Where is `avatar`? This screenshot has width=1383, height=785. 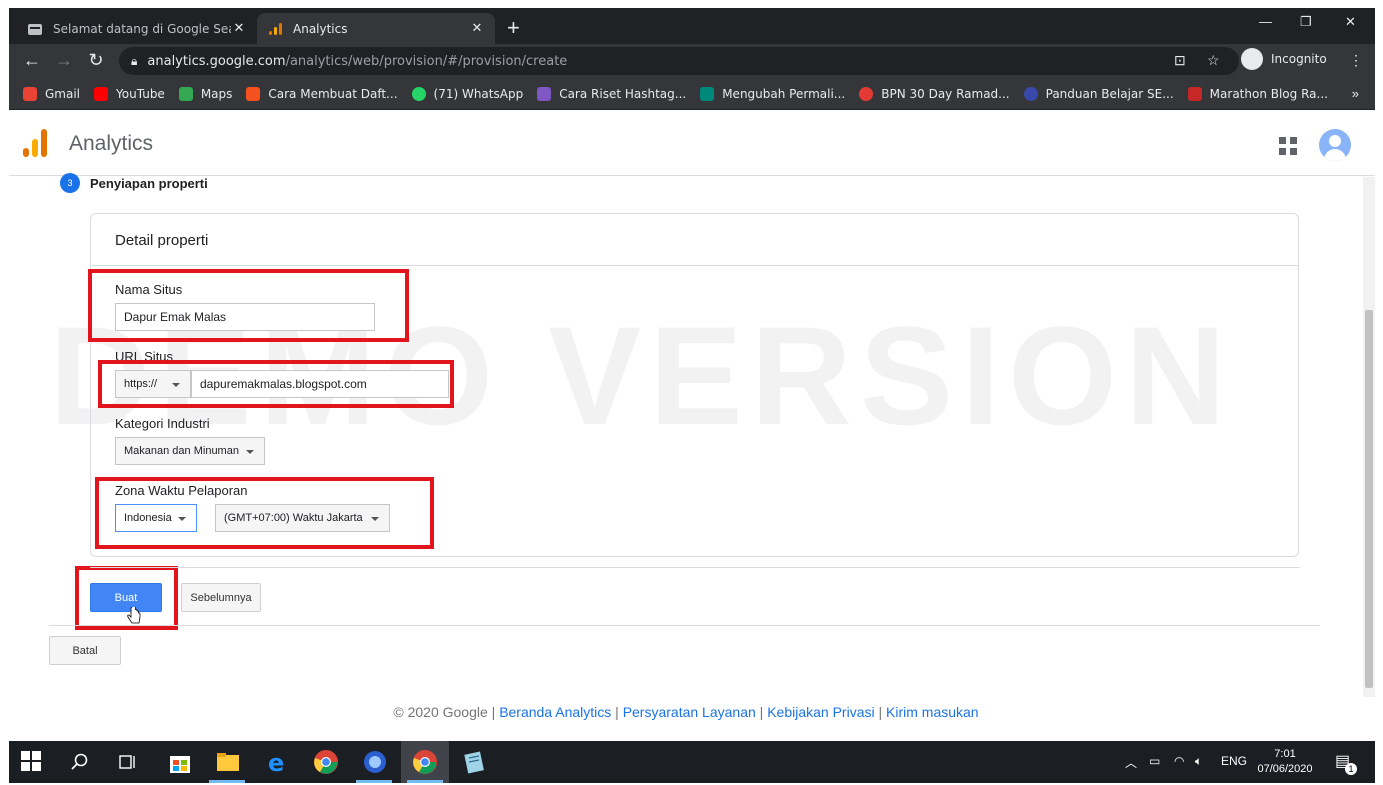
avatar is located at coordinates (1335, 145).